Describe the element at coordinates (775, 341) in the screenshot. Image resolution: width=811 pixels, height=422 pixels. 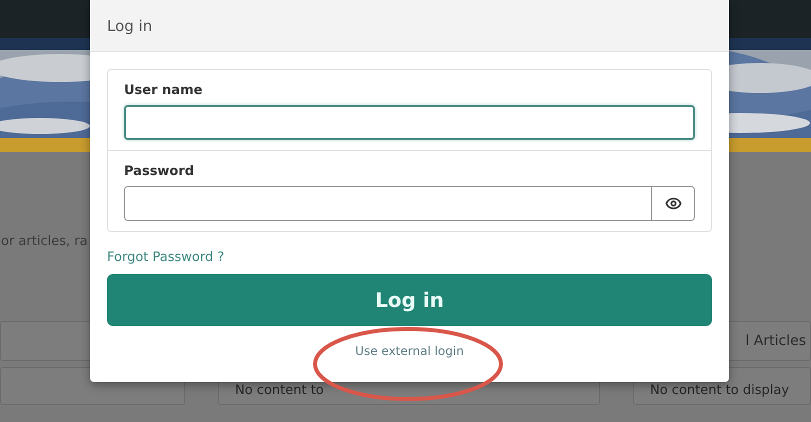
I see `card-title: l Articles` at that location.